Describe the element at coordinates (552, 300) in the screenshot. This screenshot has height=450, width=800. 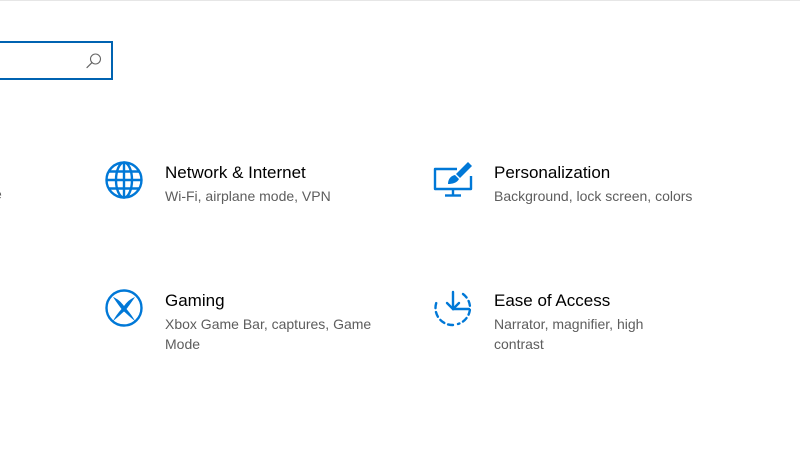
I see `tile-title: Ease of Access` at that location.